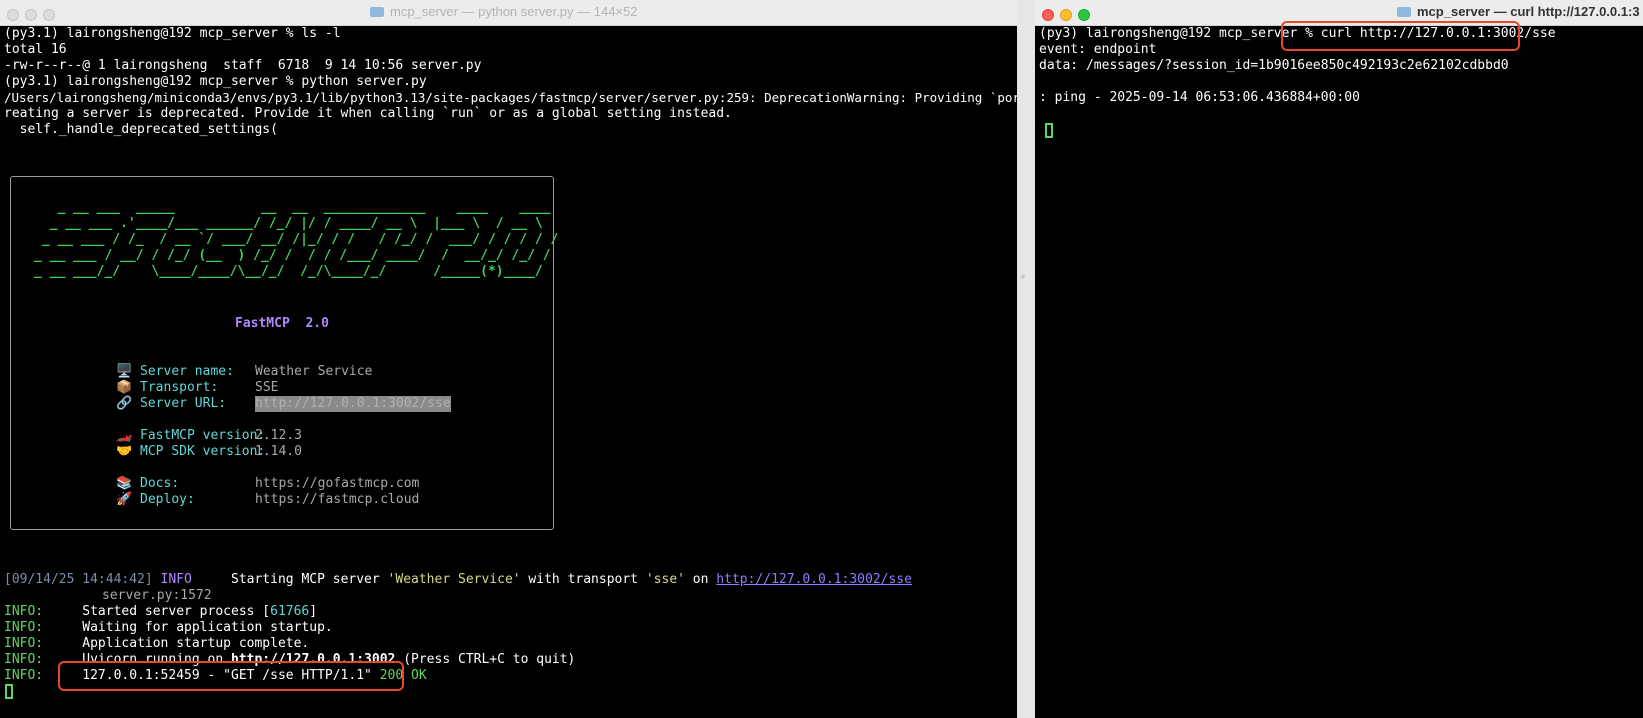  Describe the element at coordinates (124, 499) in the screenshot. I see `rocket-icon: 🚀` at that location.